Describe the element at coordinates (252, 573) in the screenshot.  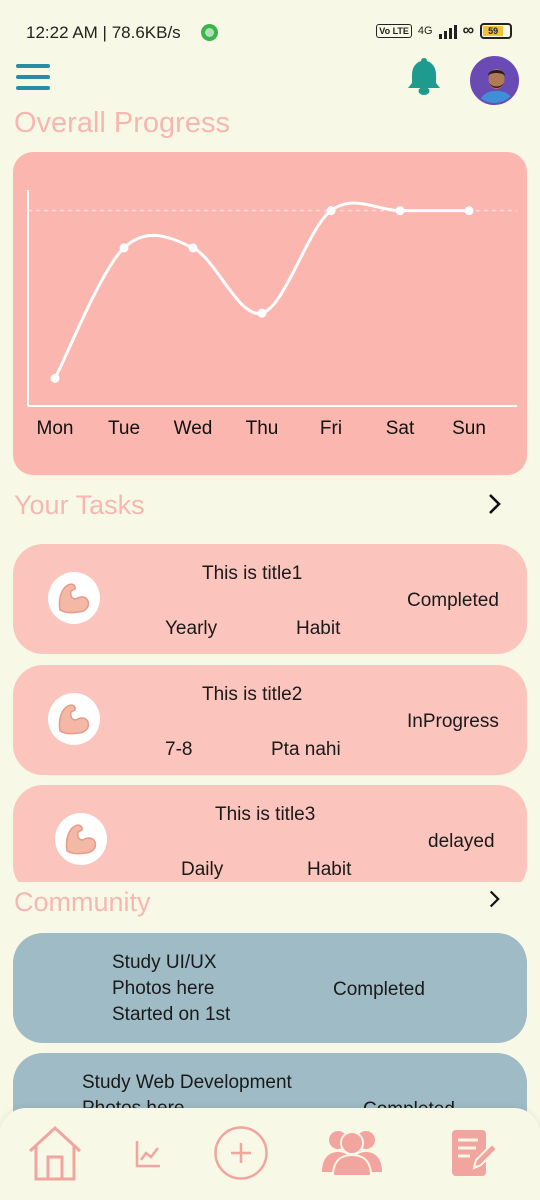
I see `task-title: This is title1` at that location.